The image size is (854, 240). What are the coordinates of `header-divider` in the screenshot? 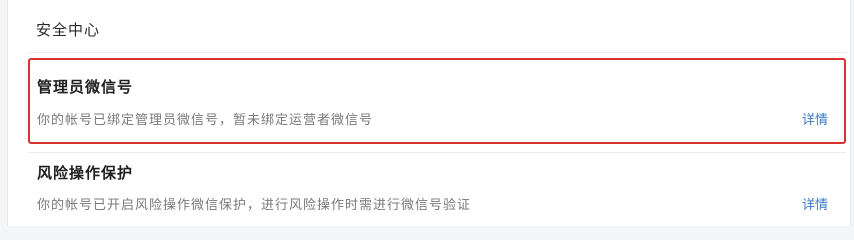 It's located at (437, 52).